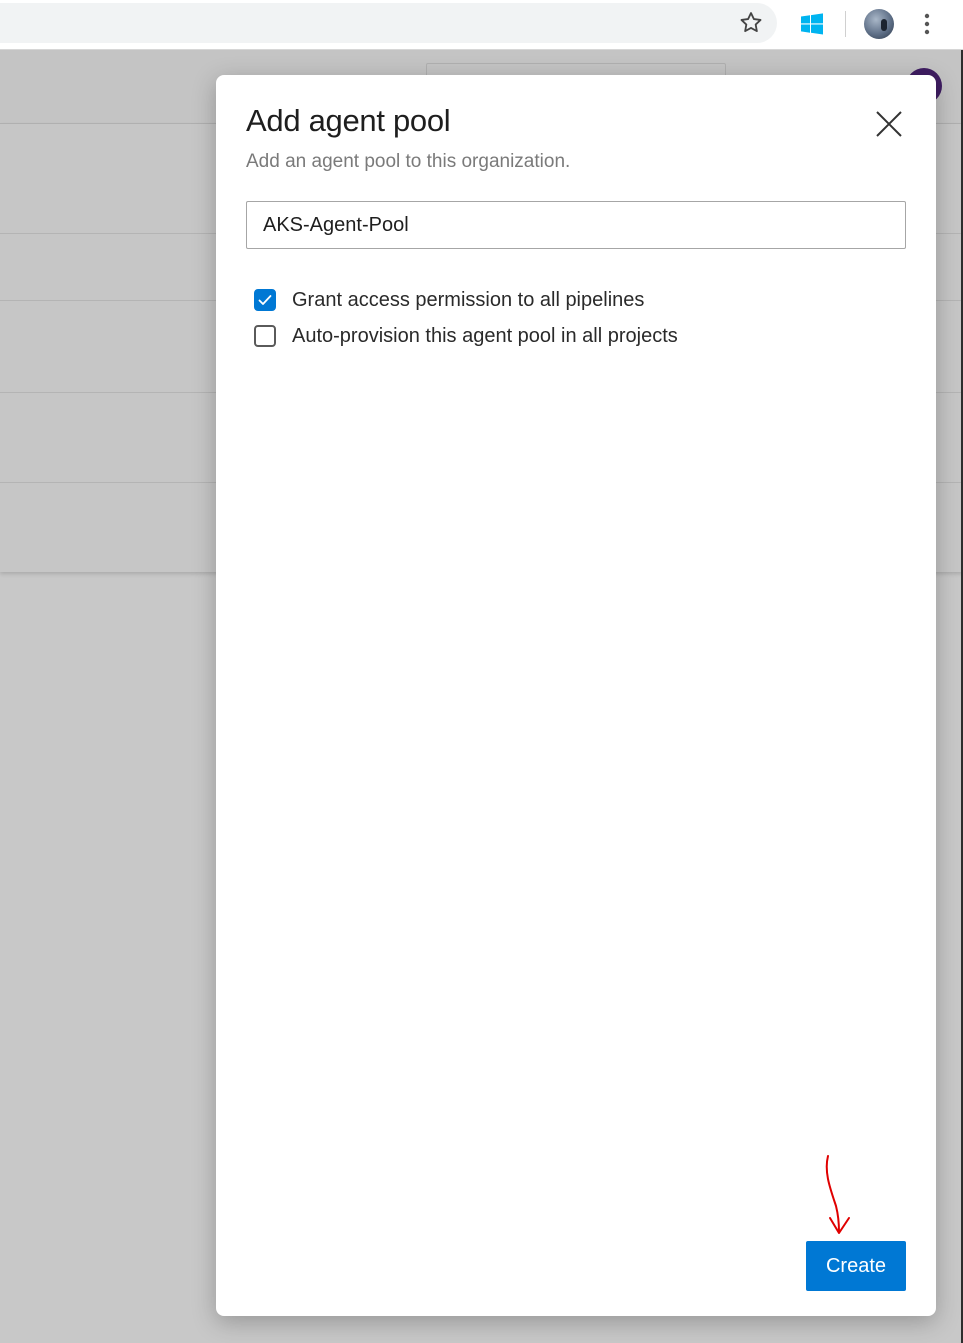 The image size is (963, 1343). Describe the element at coordinates (388, 23) in the screenshot. I see `address-bar` at that location.